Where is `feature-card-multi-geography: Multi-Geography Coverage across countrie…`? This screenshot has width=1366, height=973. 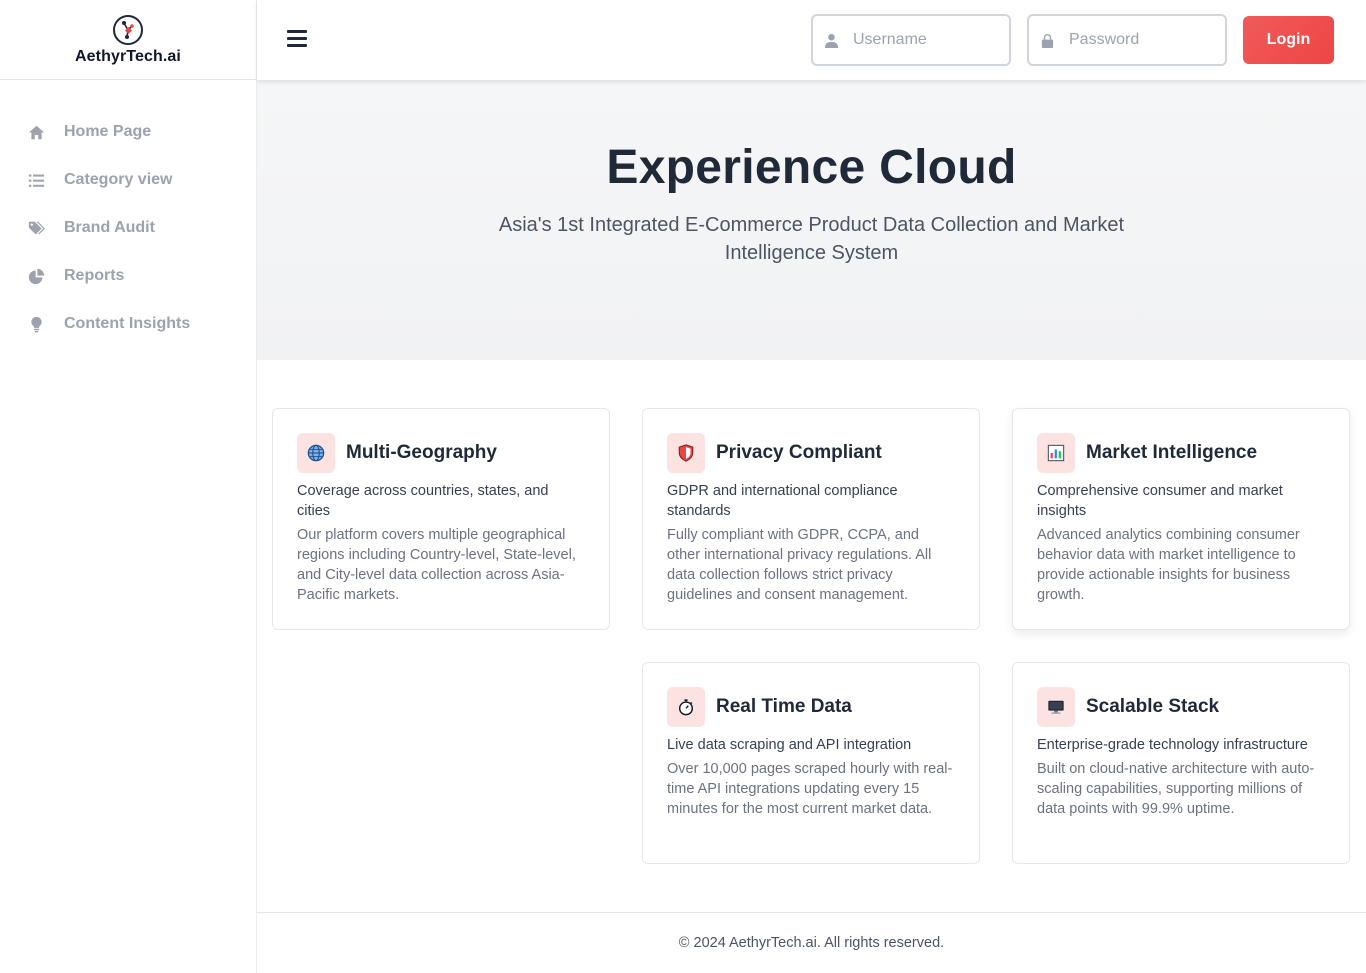
feature-card-multi-geography: Multi-Geography Coverage across countrie… is located at coordinates (441, 519).